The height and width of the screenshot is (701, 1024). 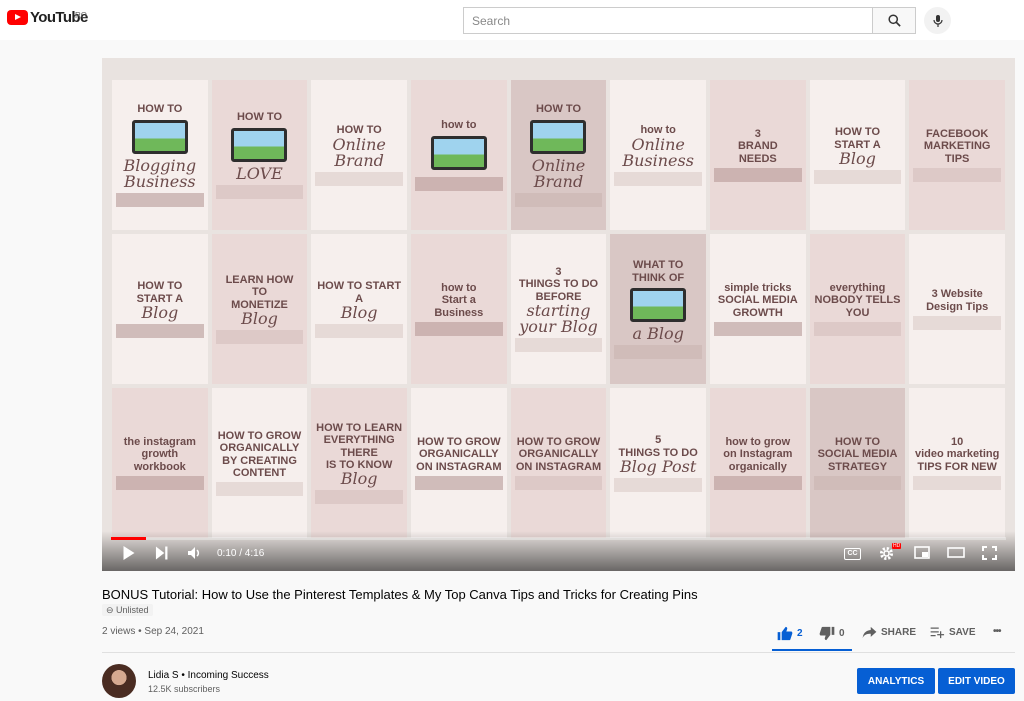 What do you see at coordinates (785, 633) in the screenshot?
I see `thumbs-up-icon` at bounding box center [785, 633].